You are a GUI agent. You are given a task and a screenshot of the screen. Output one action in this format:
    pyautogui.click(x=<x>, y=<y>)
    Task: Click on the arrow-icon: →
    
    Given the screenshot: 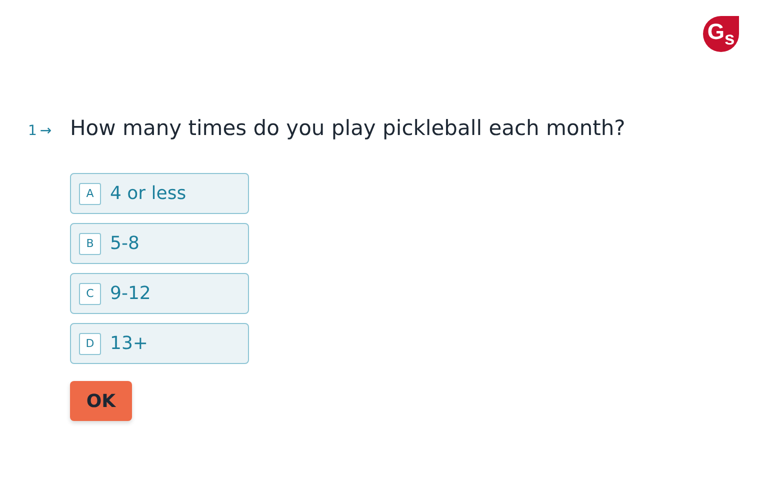 What is the action you would take?
    pyautogui.click(x=46, y=131)
    